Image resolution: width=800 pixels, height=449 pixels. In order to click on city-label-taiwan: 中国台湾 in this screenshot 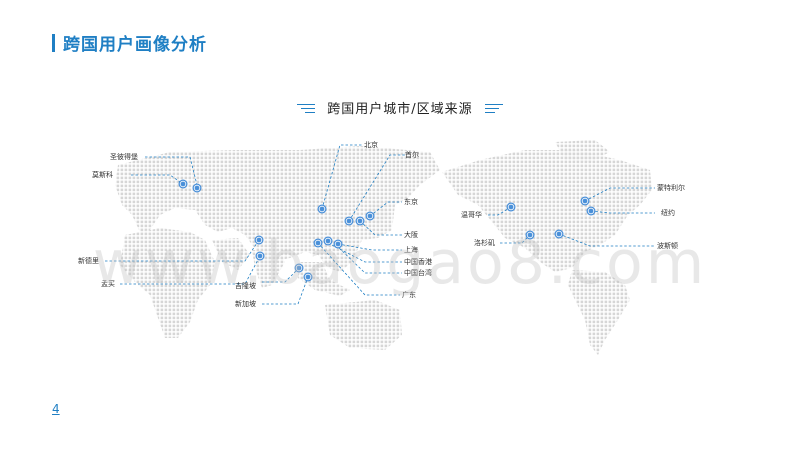, I will do `click(418, 272)`.